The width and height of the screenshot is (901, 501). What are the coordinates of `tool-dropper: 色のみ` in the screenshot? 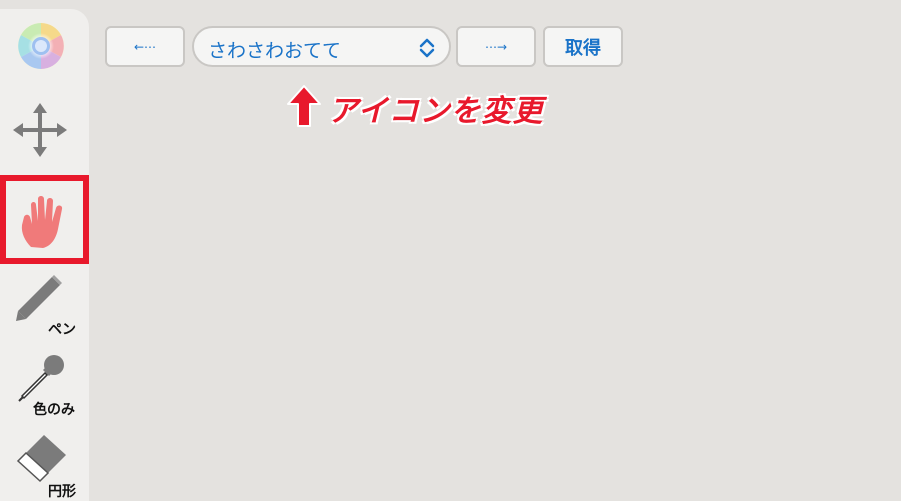 It's located at (44, 388).